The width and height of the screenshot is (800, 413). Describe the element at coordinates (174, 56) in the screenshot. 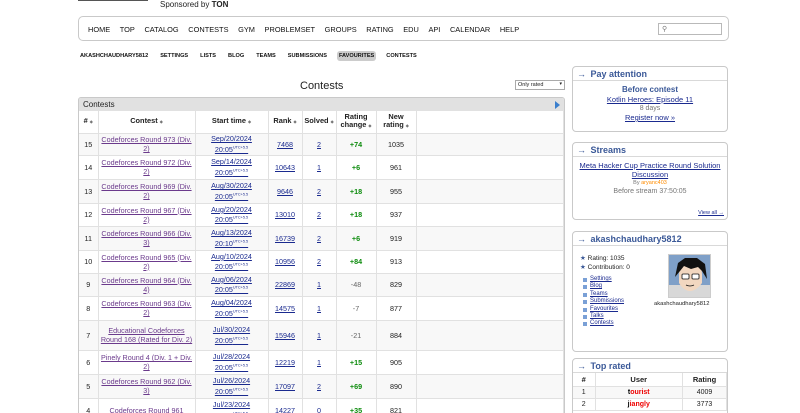

I see `subnav-item-settings: SETTINGS` at that location.